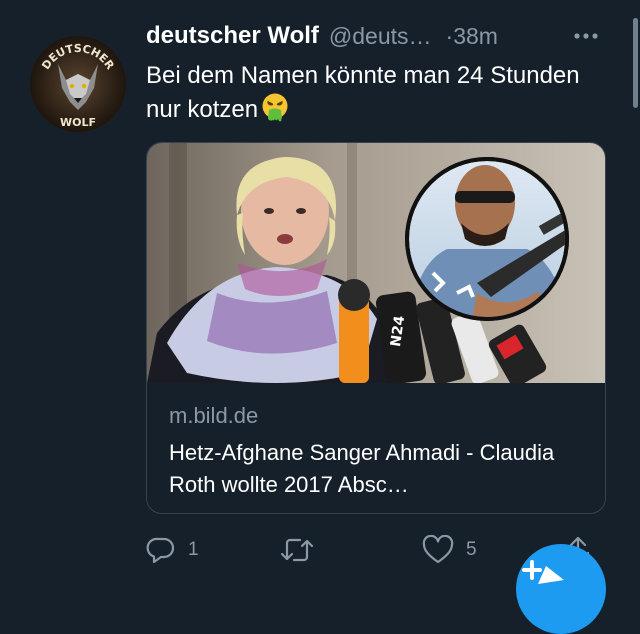 The height and width of the screenshot is (634, 640). Describe the element at coordinates (297, 550) in the screenshot. I see `retweet-icon` at that location.